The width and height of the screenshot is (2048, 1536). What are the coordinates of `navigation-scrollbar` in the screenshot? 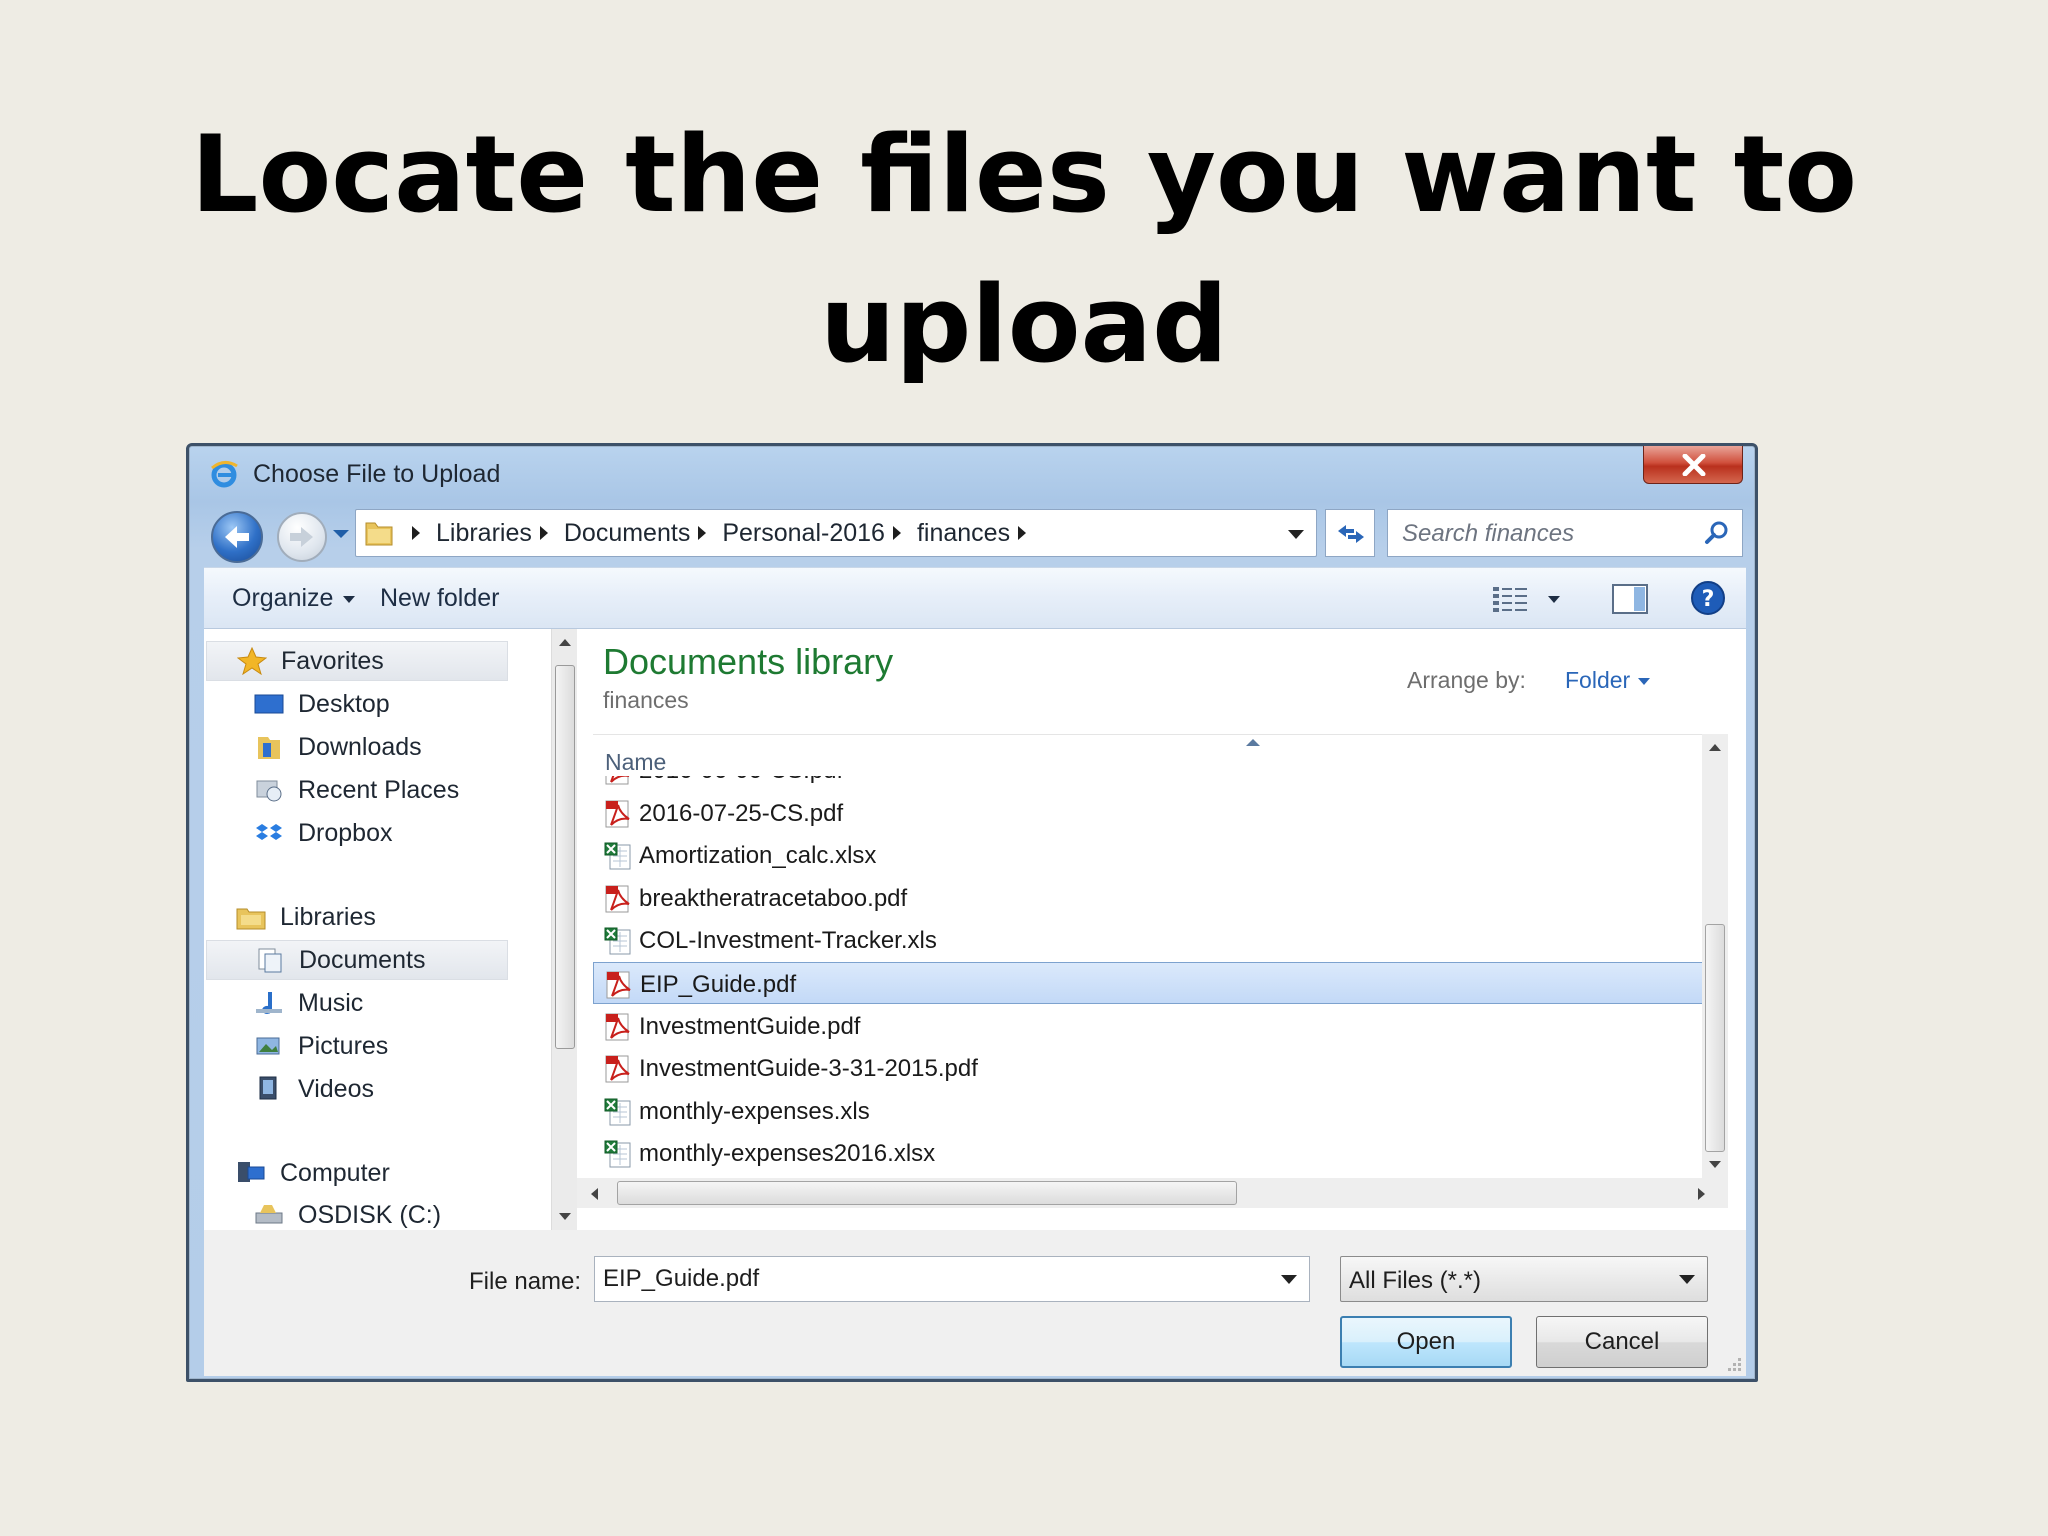 It's located at (564, 929).